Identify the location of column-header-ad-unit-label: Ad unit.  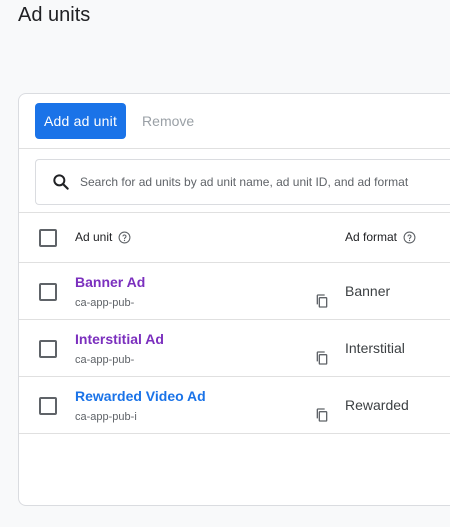
(94, 237).